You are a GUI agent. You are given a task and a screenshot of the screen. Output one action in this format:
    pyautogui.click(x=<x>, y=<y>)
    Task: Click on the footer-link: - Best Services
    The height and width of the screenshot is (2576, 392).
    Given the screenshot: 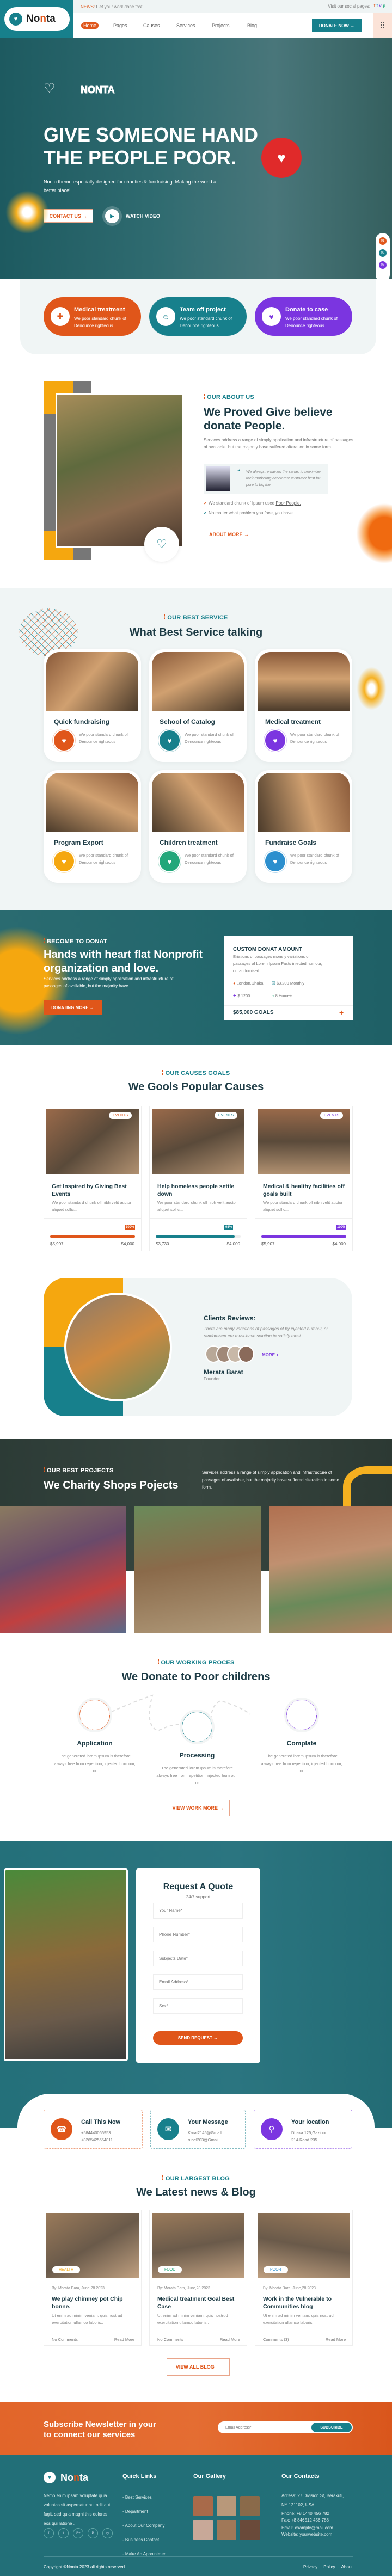 What is the action you would take?
    pyautogui.click(x=145, y=2498)
    